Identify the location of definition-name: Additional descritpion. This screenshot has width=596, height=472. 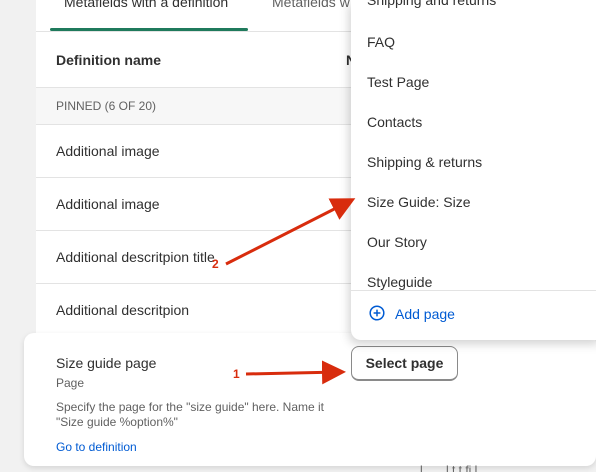
(123, 310).